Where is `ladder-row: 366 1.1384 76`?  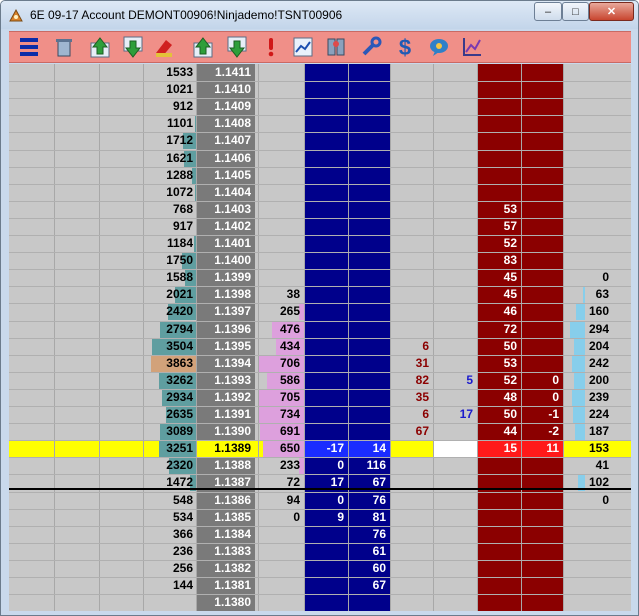
ladder-row: 366 1.1384 76 is located at coordinates (320, 534).